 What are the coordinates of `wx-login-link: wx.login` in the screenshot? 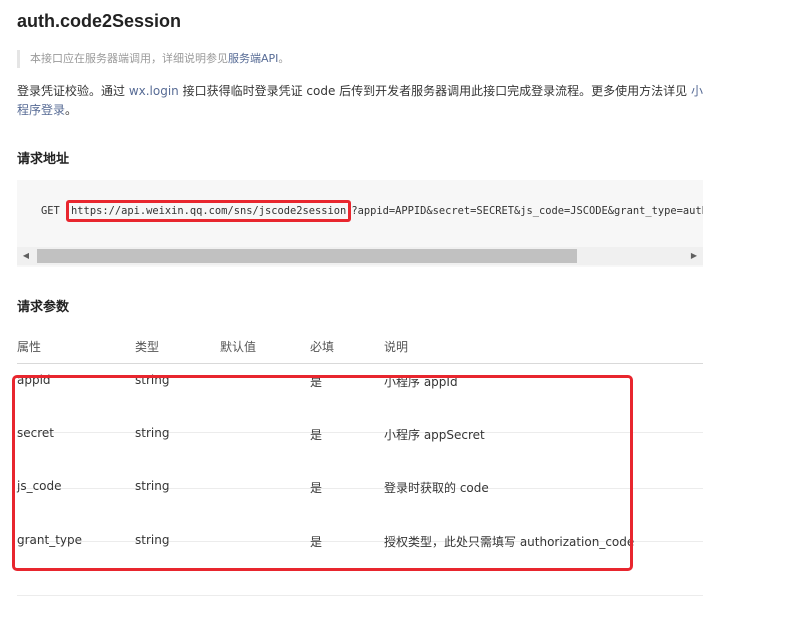 It's located at (154, 91).